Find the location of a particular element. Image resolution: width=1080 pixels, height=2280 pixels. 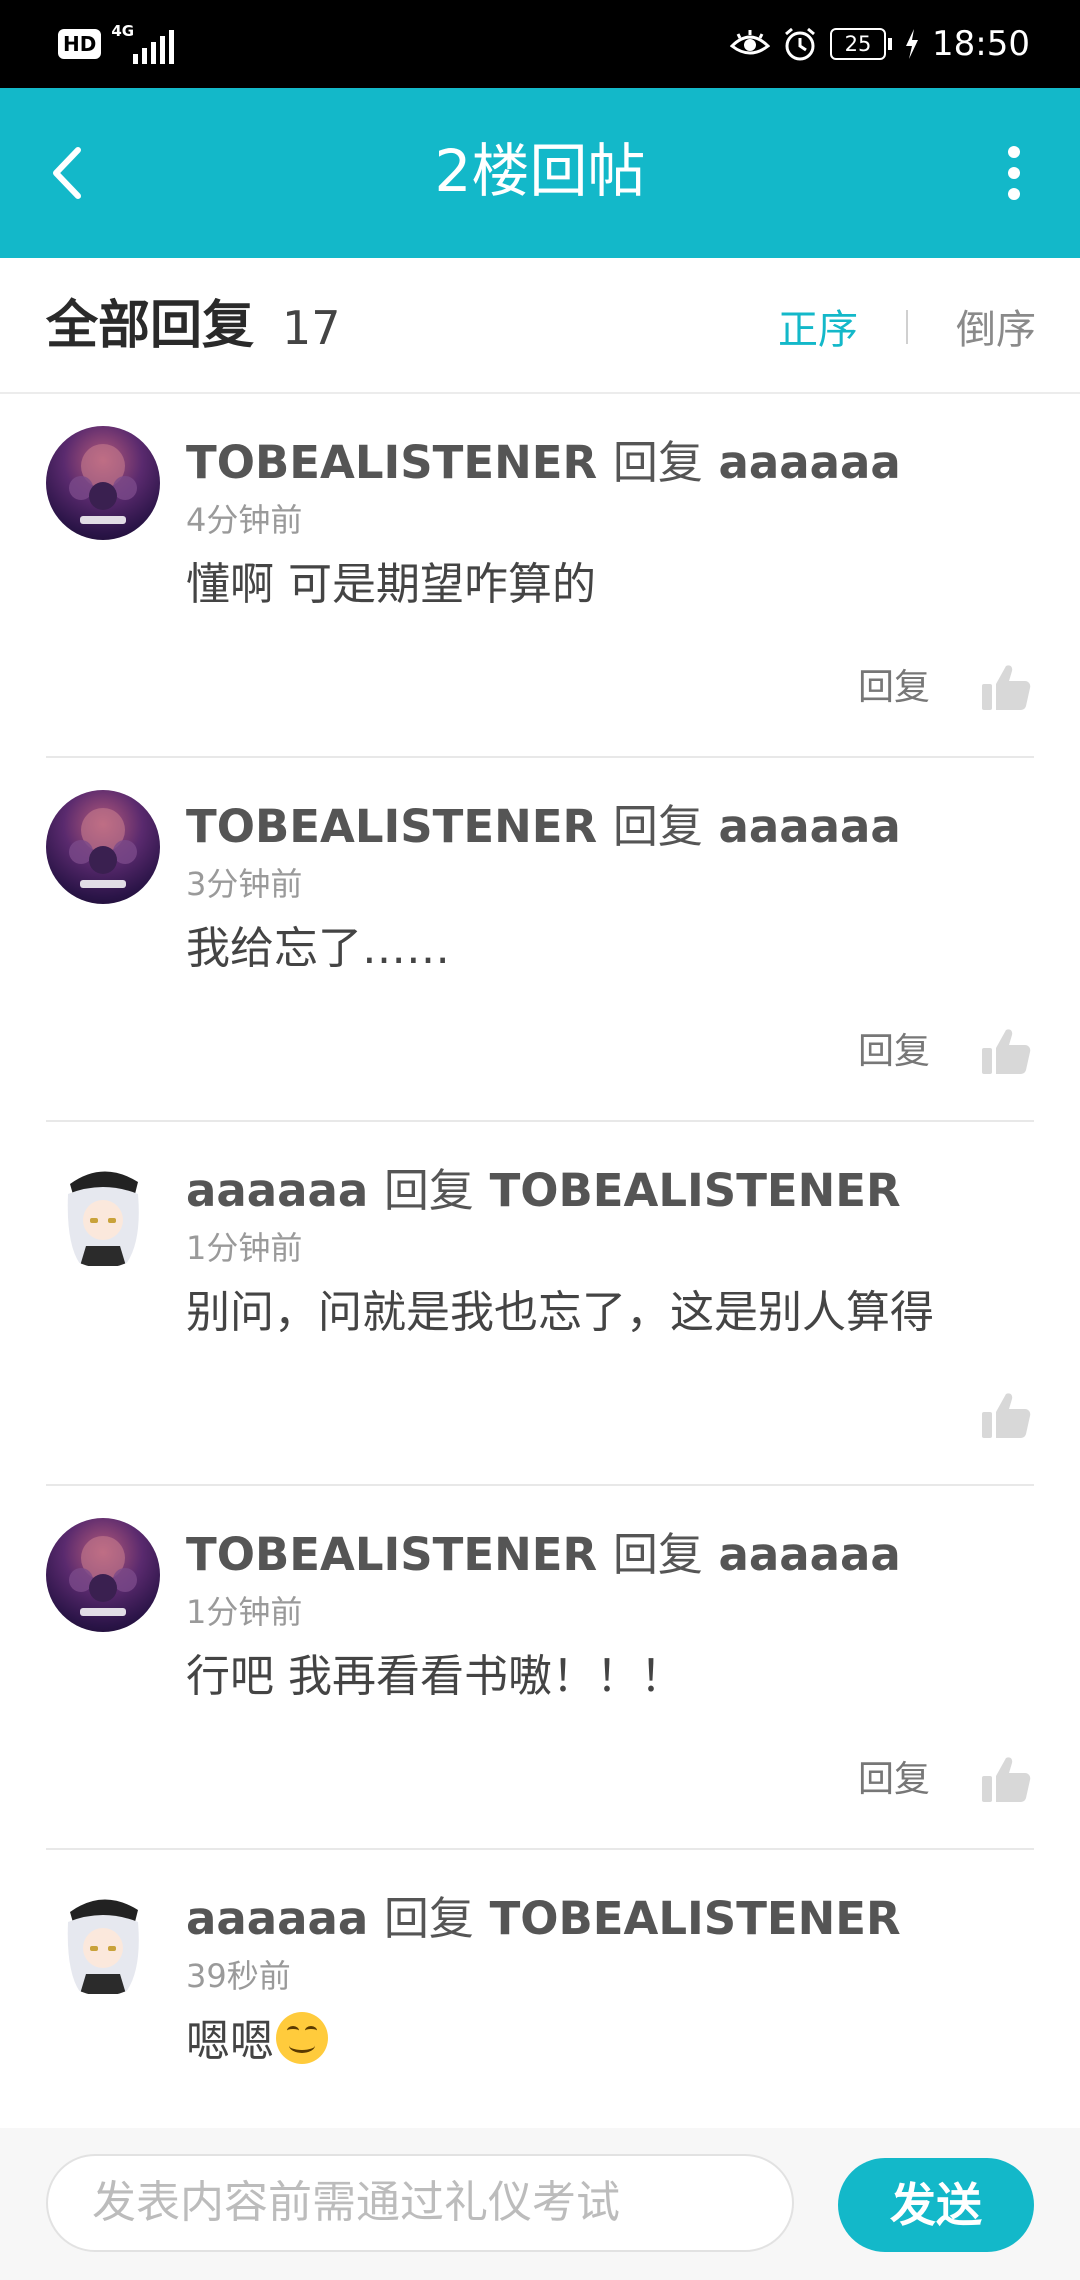

comment-input: 发表内容前需通过礼仪考试 is located at coordinates (420, 2203).